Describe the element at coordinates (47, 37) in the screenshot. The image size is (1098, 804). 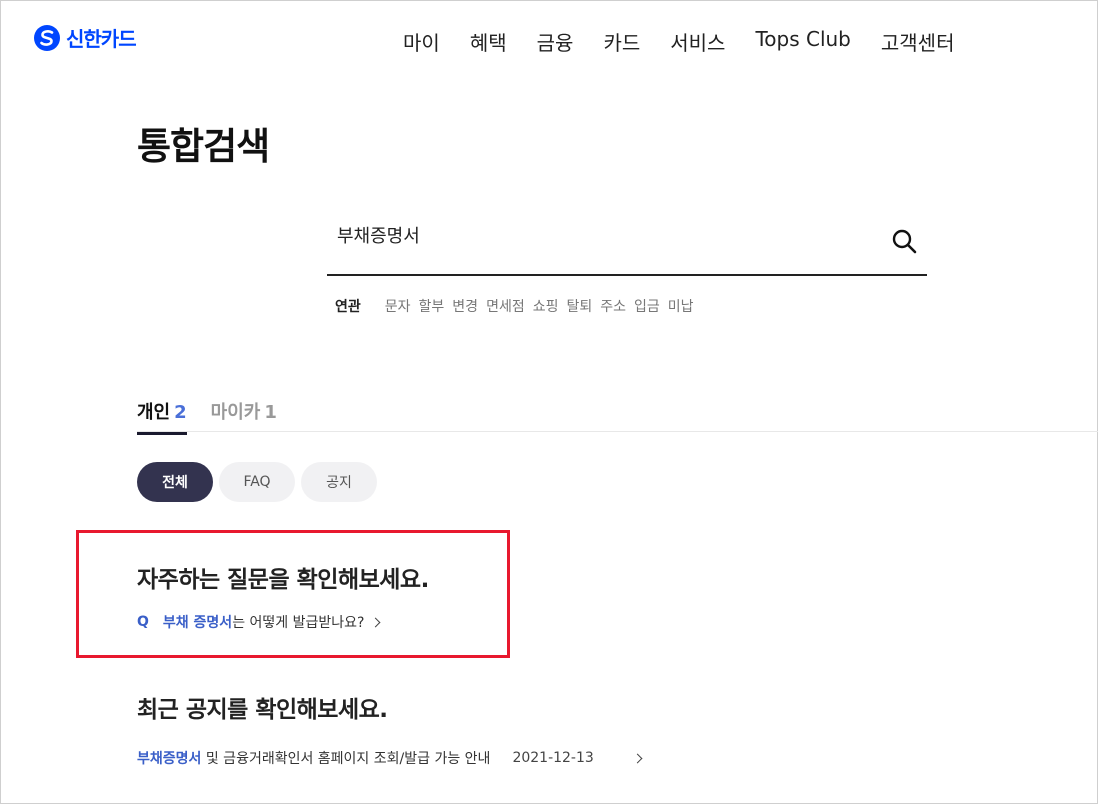
I see `shinhan-logo-icon` at that location.